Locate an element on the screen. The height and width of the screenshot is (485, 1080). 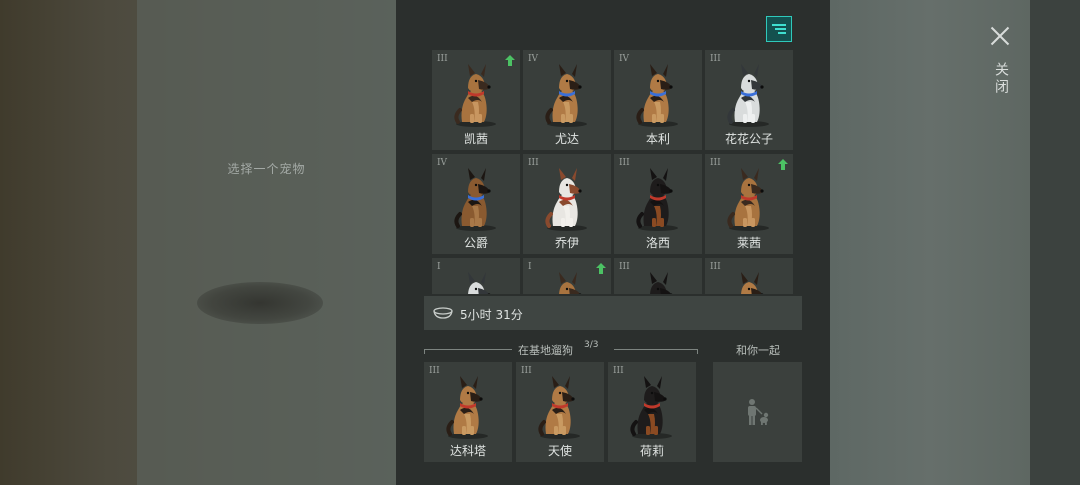
pet-tile: III 达科塔 is located at coordinates (468, 412).